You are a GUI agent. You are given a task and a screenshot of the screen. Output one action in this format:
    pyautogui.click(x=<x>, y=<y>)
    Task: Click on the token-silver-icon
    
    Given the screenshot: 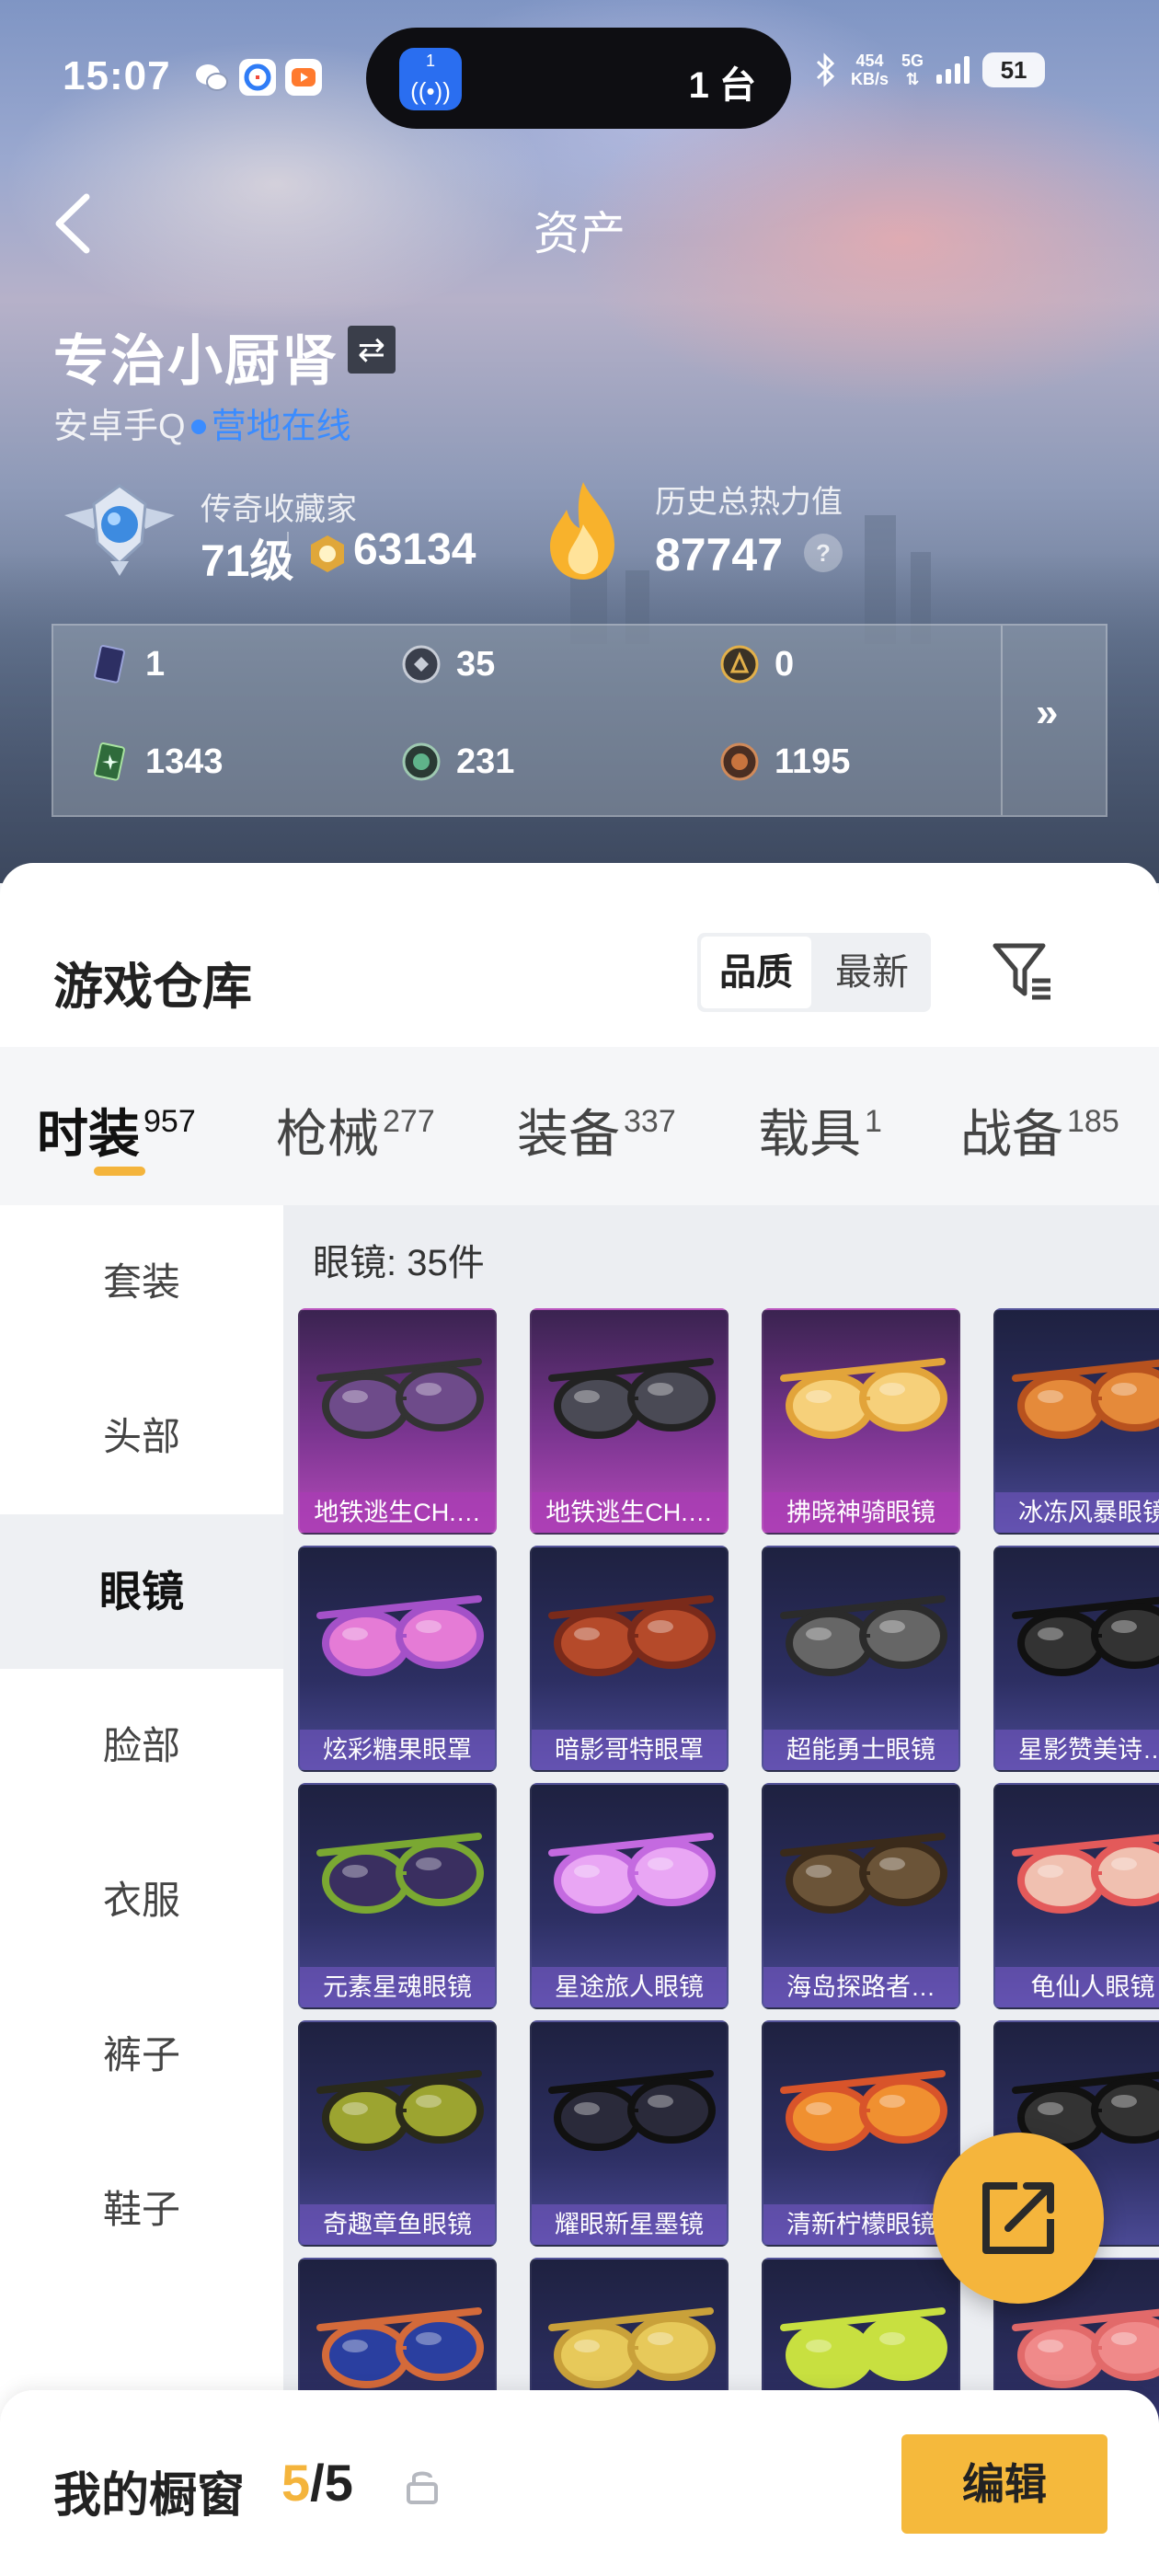 What is the action you would take?
    pyautogui.click(x=421, y=664)
    